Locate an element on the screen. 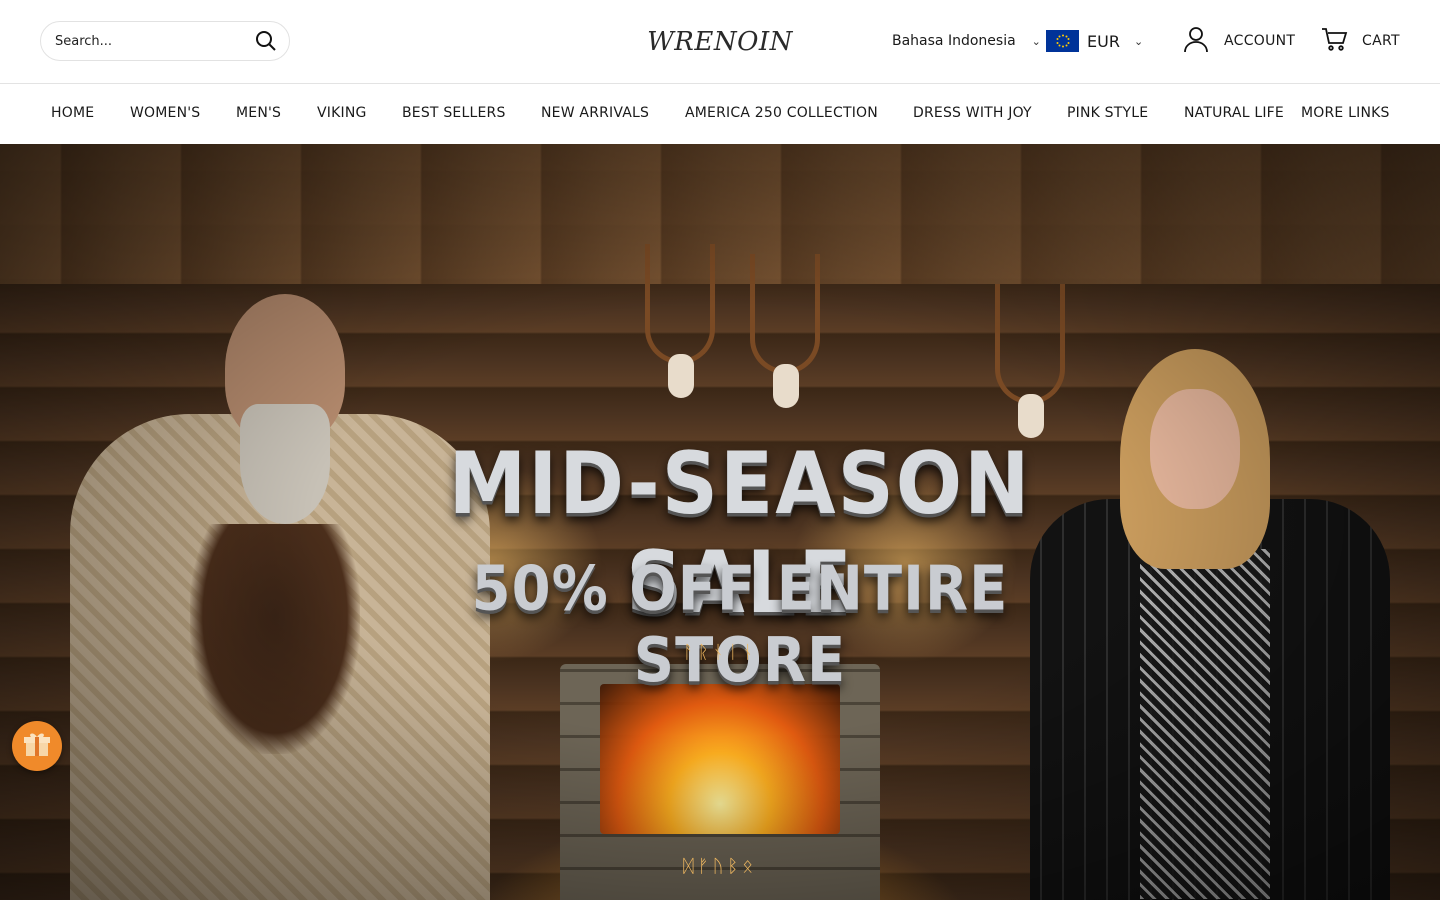 This screenshot has width=1440, height=900. nav-item-natural-life: NATURAL LIFE is located at coordinates (1234, 113).